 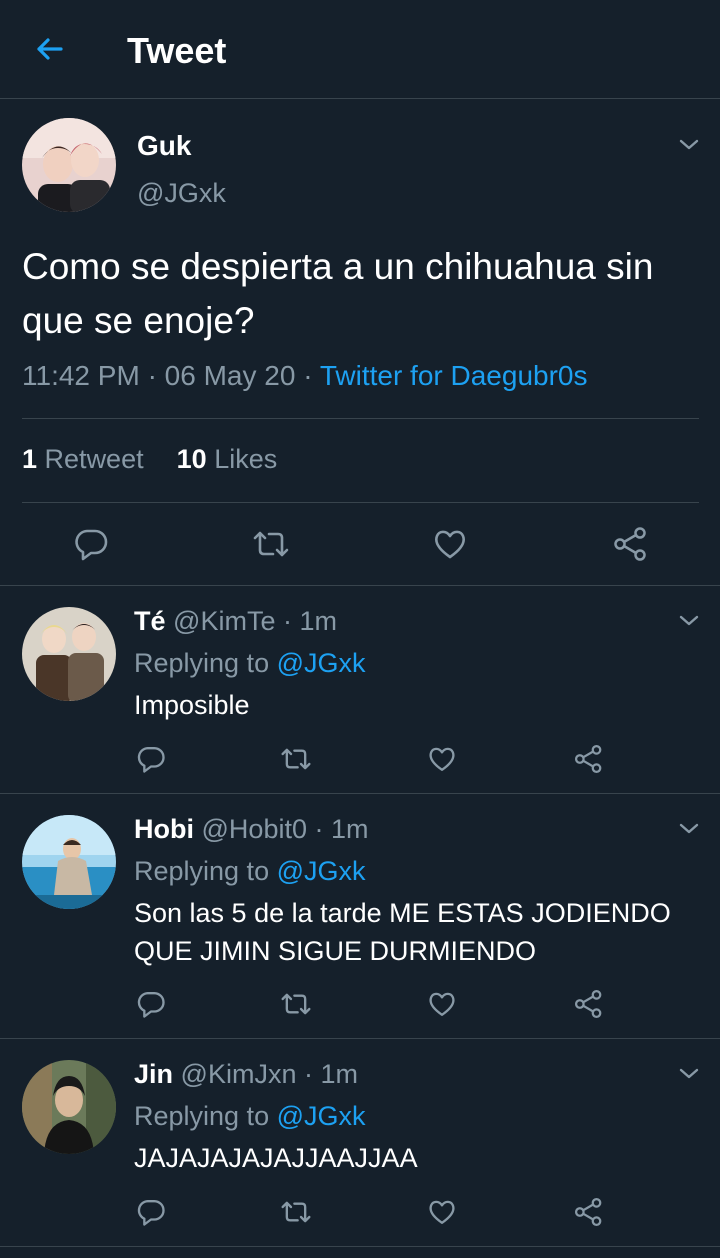 I want to click on likes-count: 10, so click(x=191, y=459).